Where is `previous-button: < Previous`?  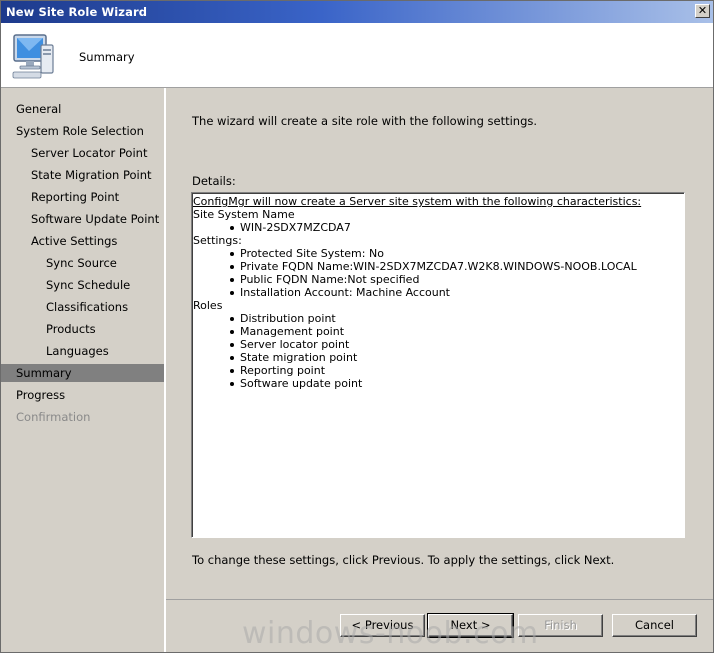 previous-button: < Previous is located at coordinates (382, 625).